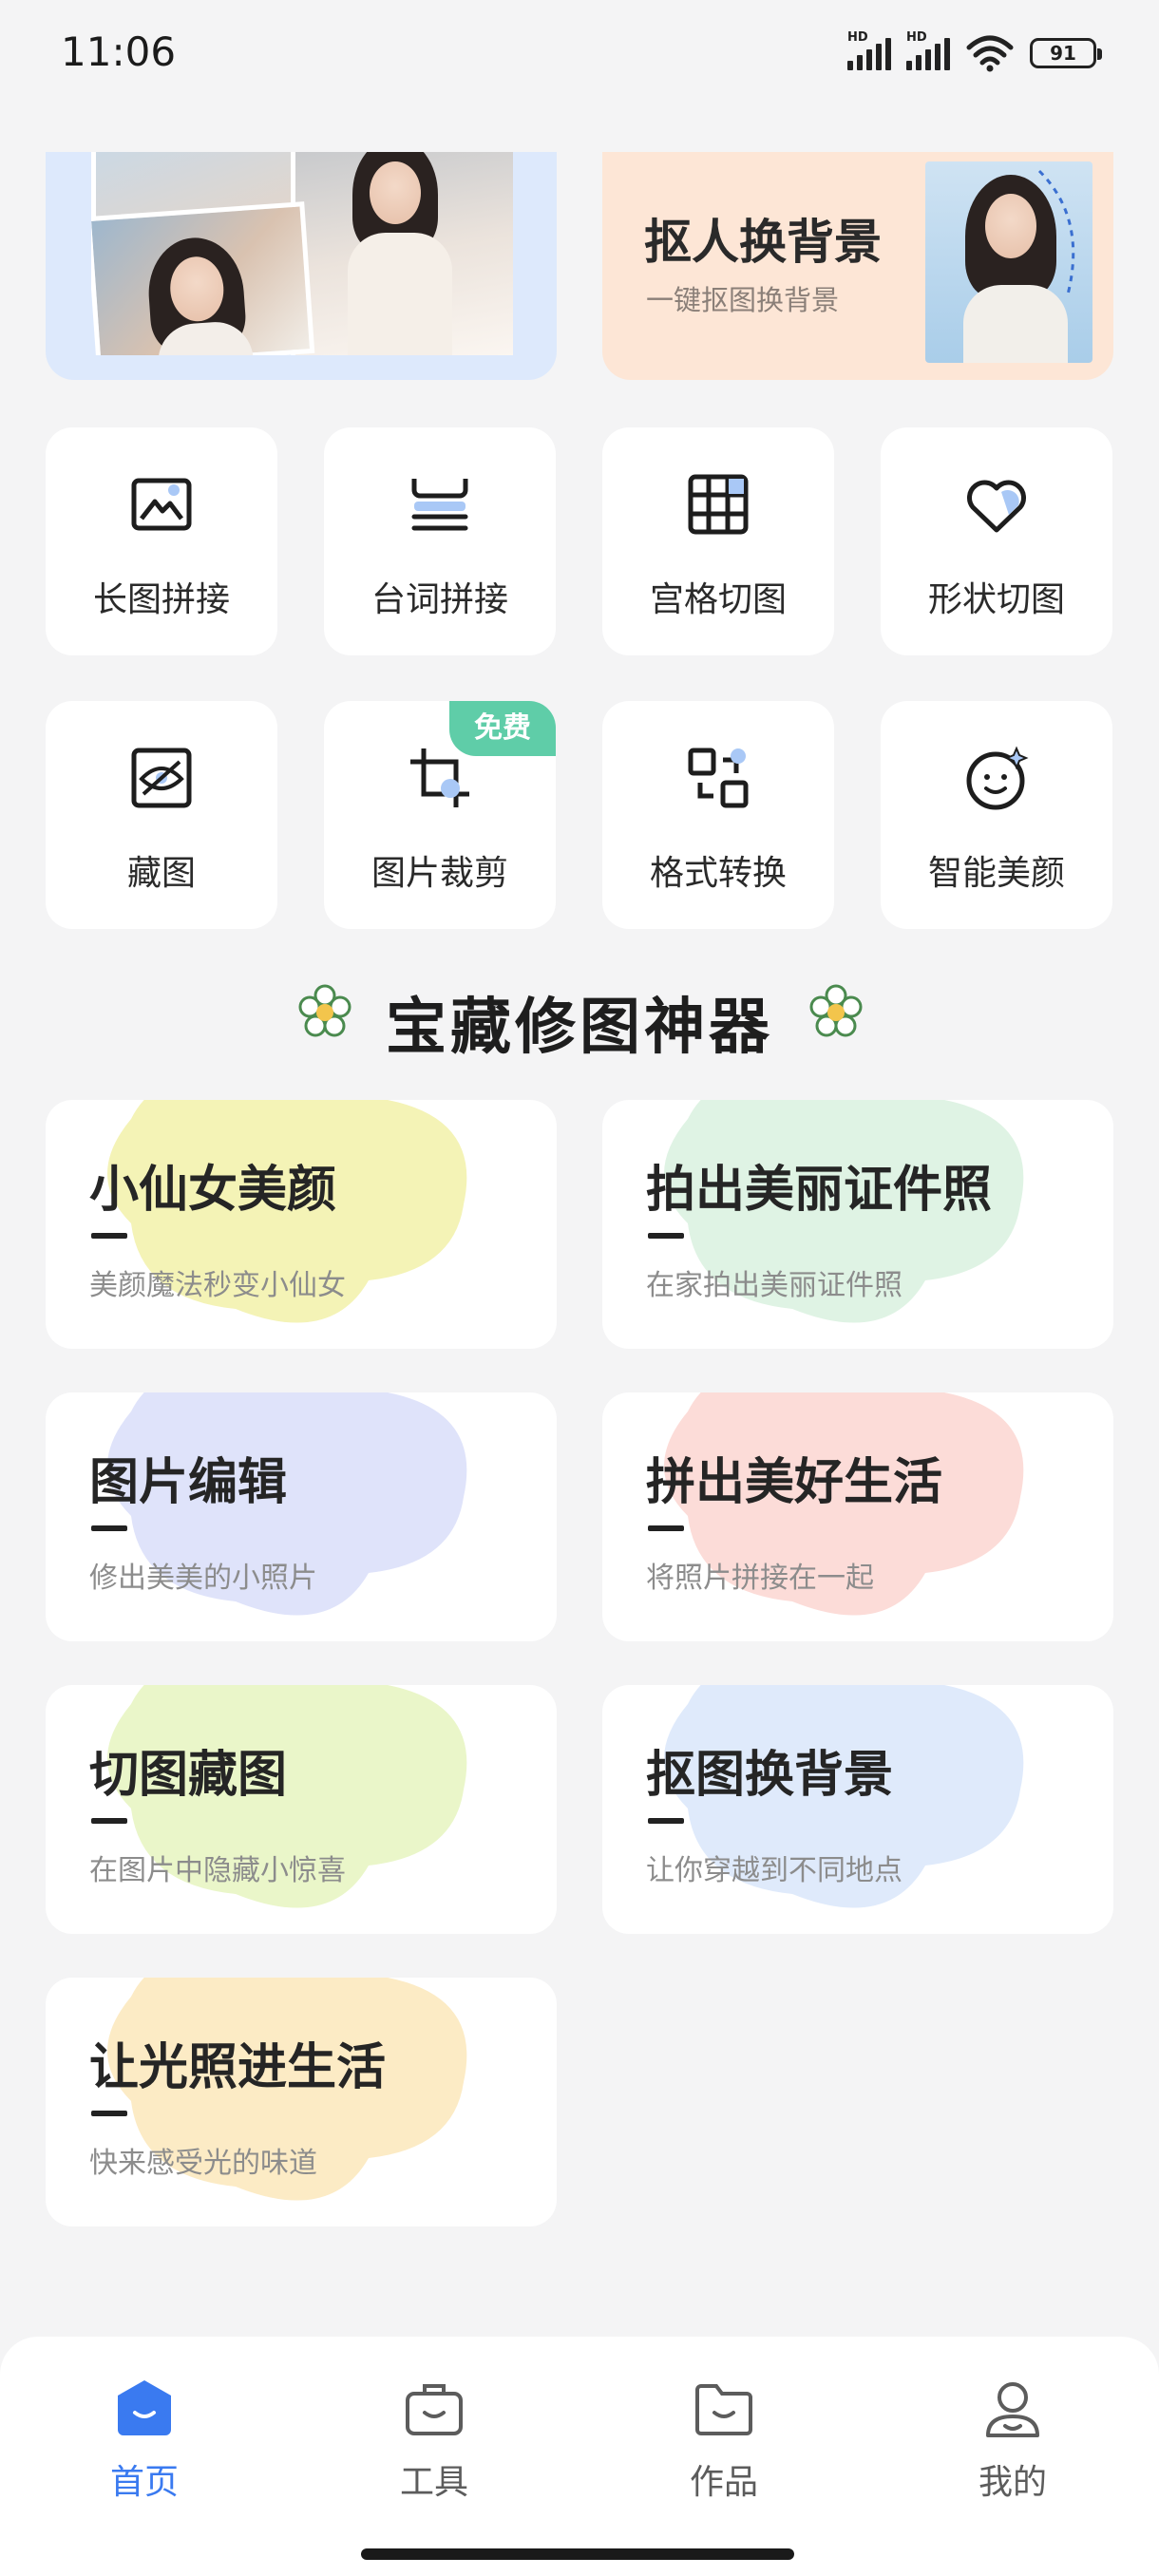 Image resolution: width=1159 pixels, height=2576 pixels. I want to click on toolbox-icon, so click(434, 2409).